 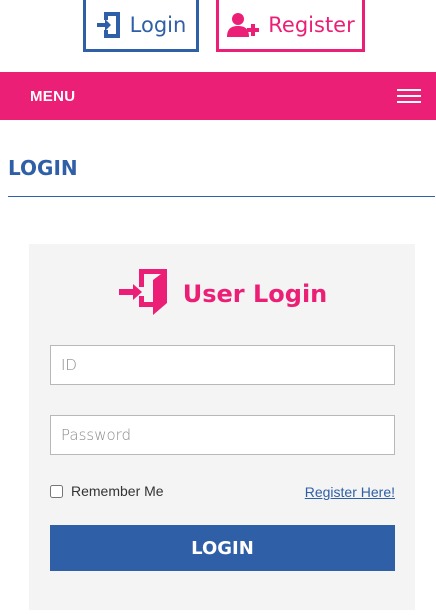 What do you see at coordinates (243, 25) in the screenshot?
I see `user-add-icon` at bounding box center [243, 25].